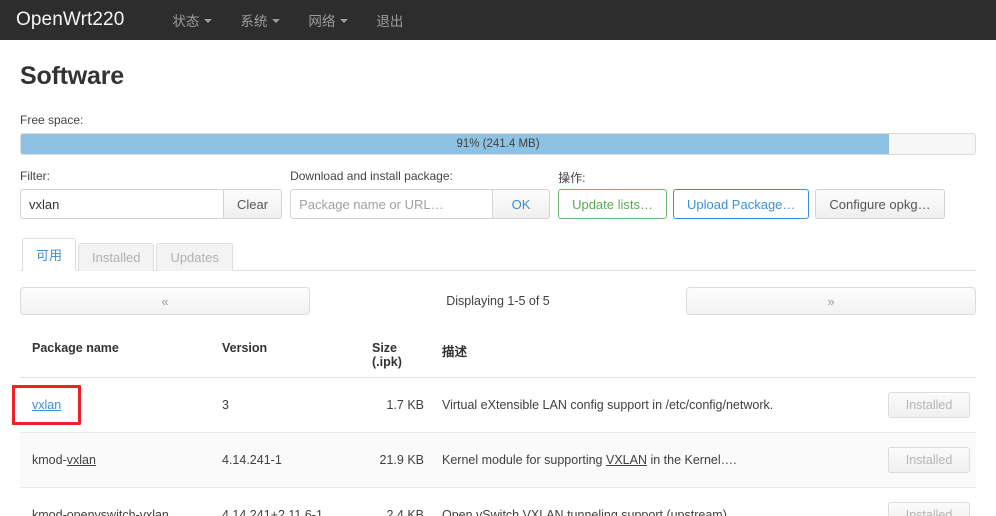 The width and height of the screenshot is (996, 516). Describe the element at coordinates (645, 512) in the screenshot. I see `description-text-tail: tunneling support (upstream)` at that location.